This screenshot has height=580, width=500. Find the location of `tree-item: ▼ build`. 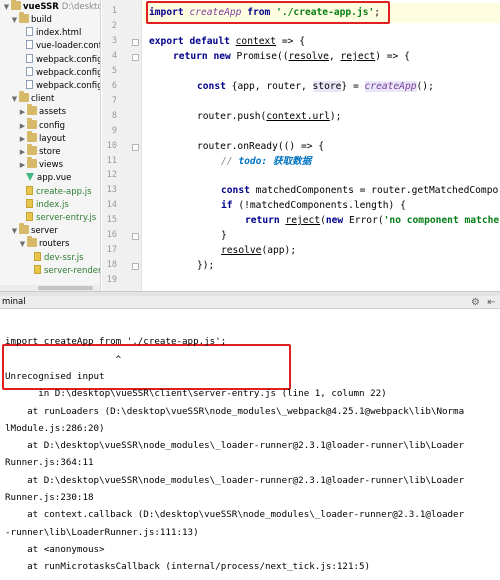

tree-item: ▼ build is located at coordinates (31, 19).